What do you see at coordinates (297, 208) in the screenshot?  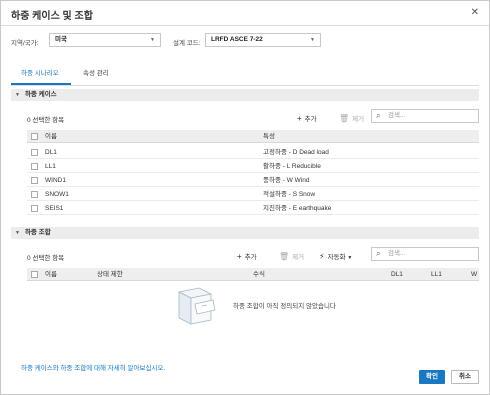 I see `row-property: 지진하중 - E earthquake` at bounding box center [297, 208].